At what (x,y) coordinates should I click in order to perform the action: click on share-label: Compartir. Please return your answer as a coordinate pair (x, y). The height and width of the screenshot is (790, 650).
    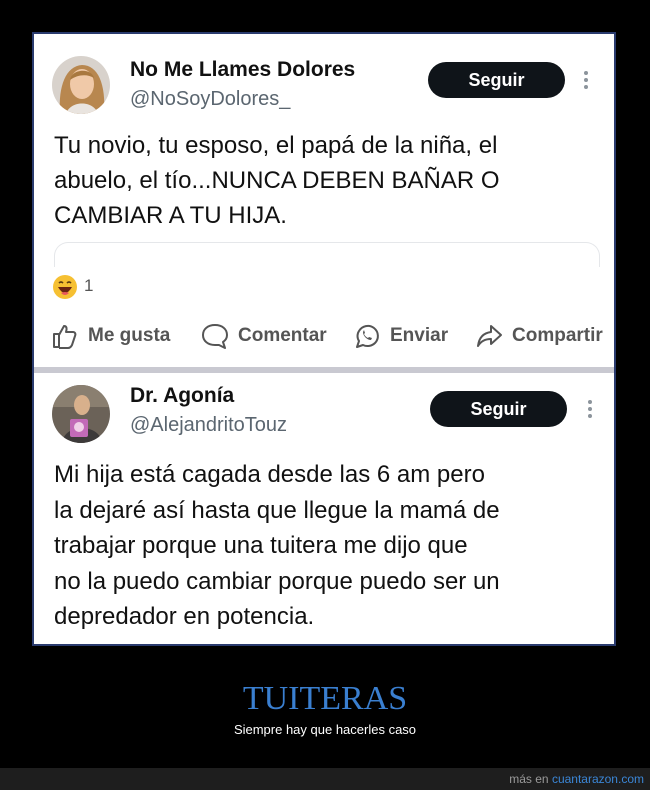
    Looking at the image, I should click on (557, 335).